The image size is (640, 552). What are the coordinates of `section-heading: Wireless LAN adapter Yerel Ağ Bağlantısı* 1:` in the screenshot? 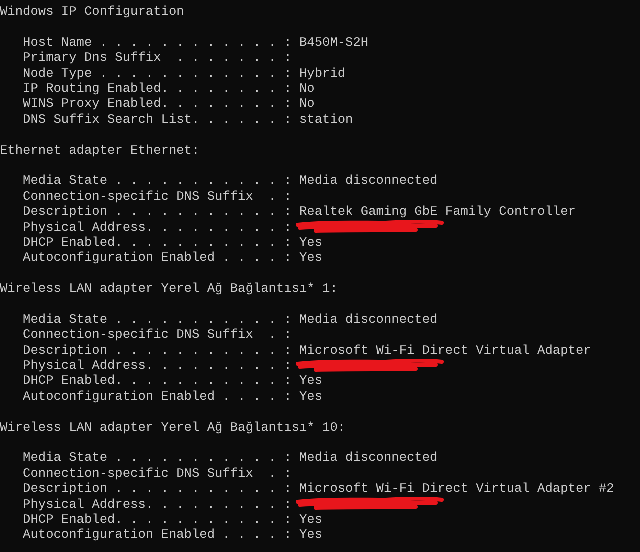 It's located at (169, 288).